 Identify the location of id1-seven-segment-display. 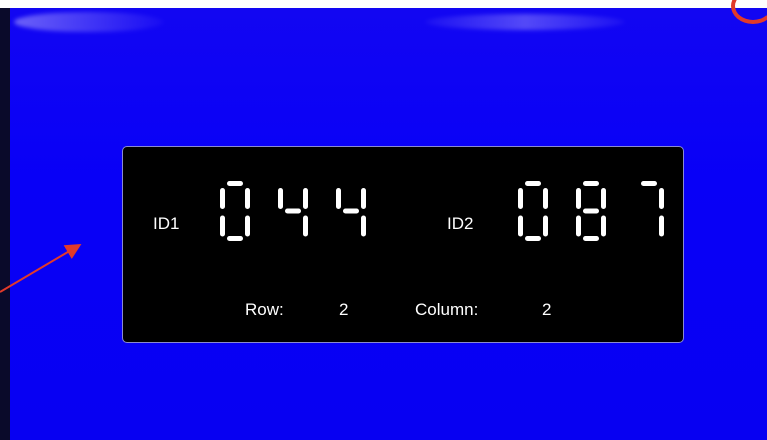
(295, 211).